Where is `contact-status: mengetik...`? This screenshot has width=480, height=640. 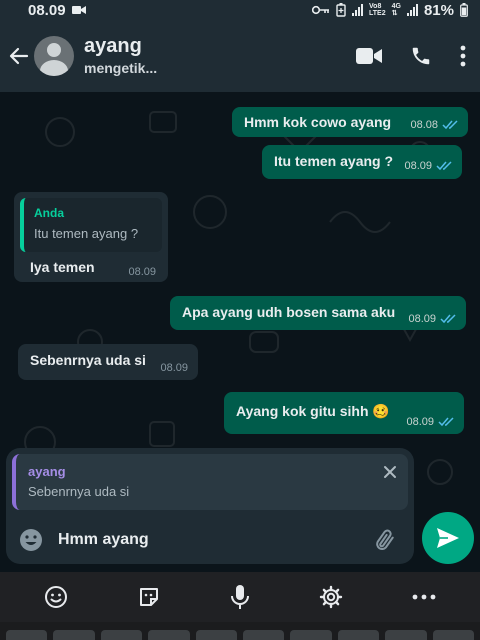
contact-status: mengetik... is located at coordinates (121, 68).